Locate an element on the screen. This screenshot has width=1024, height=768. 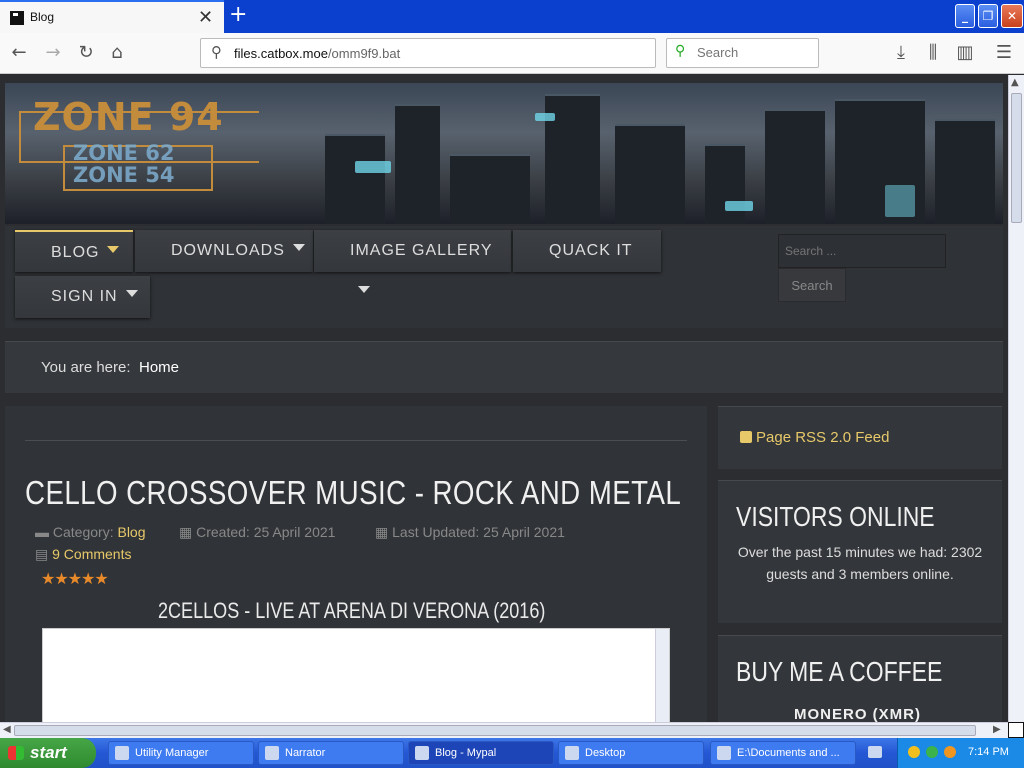
article-comments: ▤ 9 Comments is located at coordinates (83, 554).